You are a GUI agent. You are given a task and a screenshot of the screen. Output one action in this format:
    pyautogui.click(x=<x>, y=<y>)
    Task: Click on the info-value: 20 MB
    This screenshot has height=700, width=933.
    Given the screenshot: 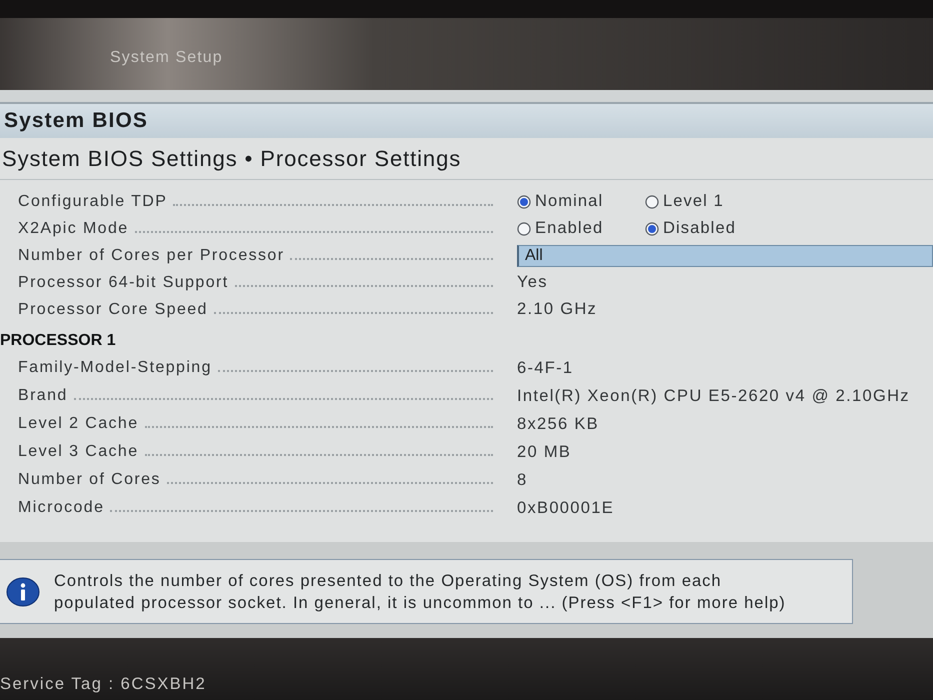 What is the action you would take?
    pyautogui.click(x=544, y=452)
    